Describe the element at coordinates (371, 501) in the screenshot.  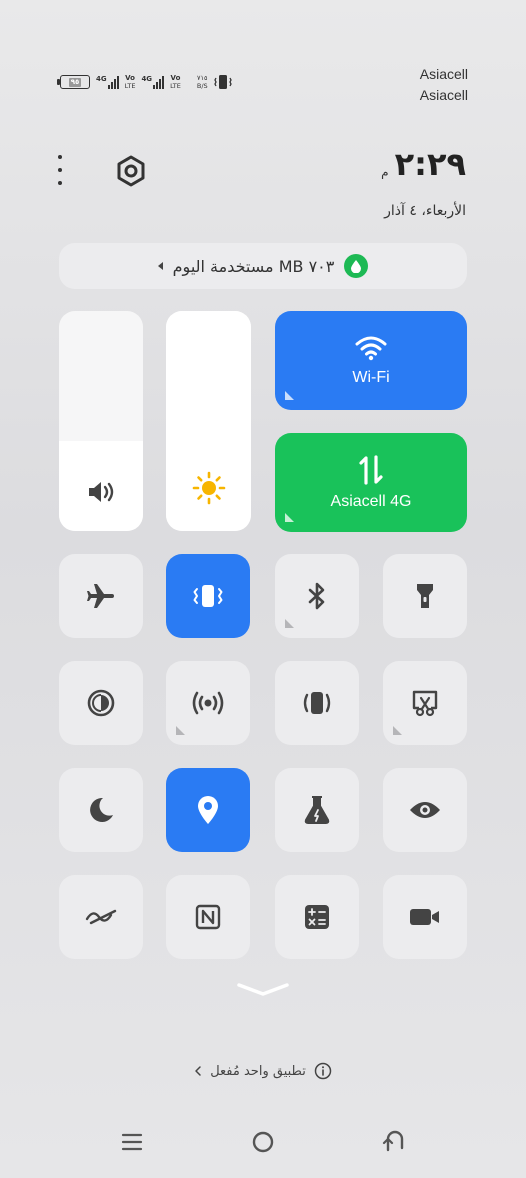
I see `mobile-data-label: Asiacell 4G` at that location.